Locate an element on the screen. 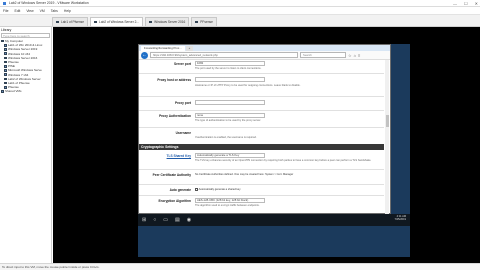  tls-key-label: TLS Shared Key is located at coordinates (178, 156).